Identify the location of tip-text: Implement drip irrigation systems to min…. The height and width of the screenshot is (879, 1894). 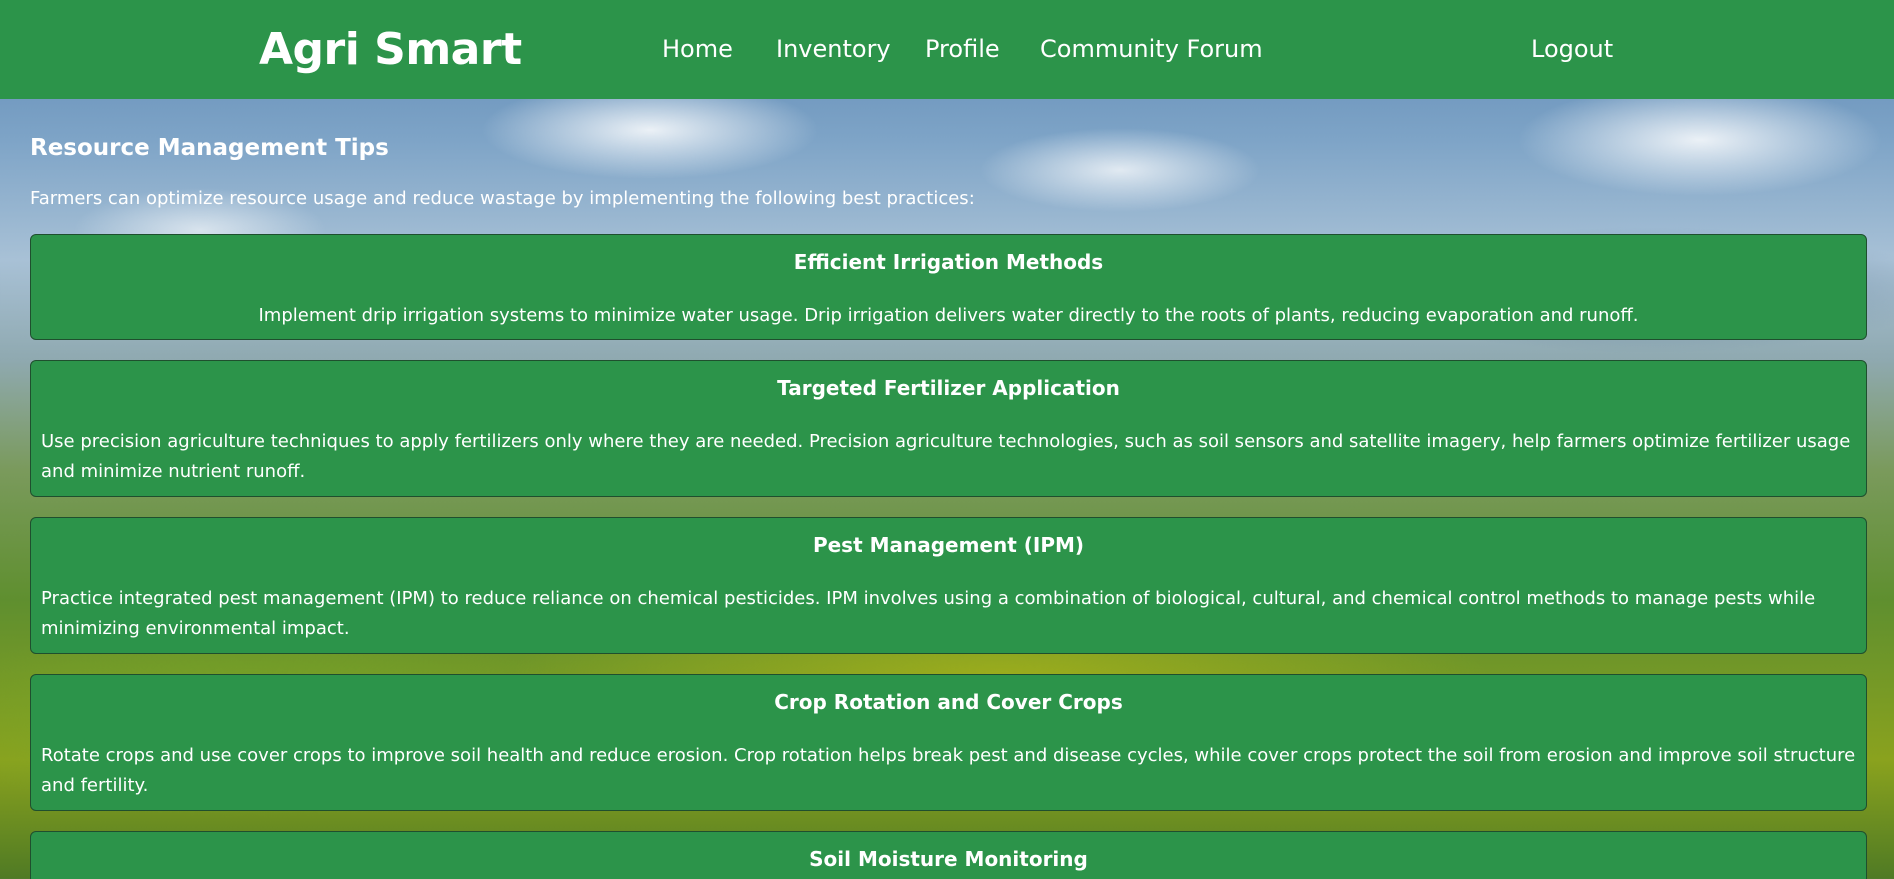
(948, 315).